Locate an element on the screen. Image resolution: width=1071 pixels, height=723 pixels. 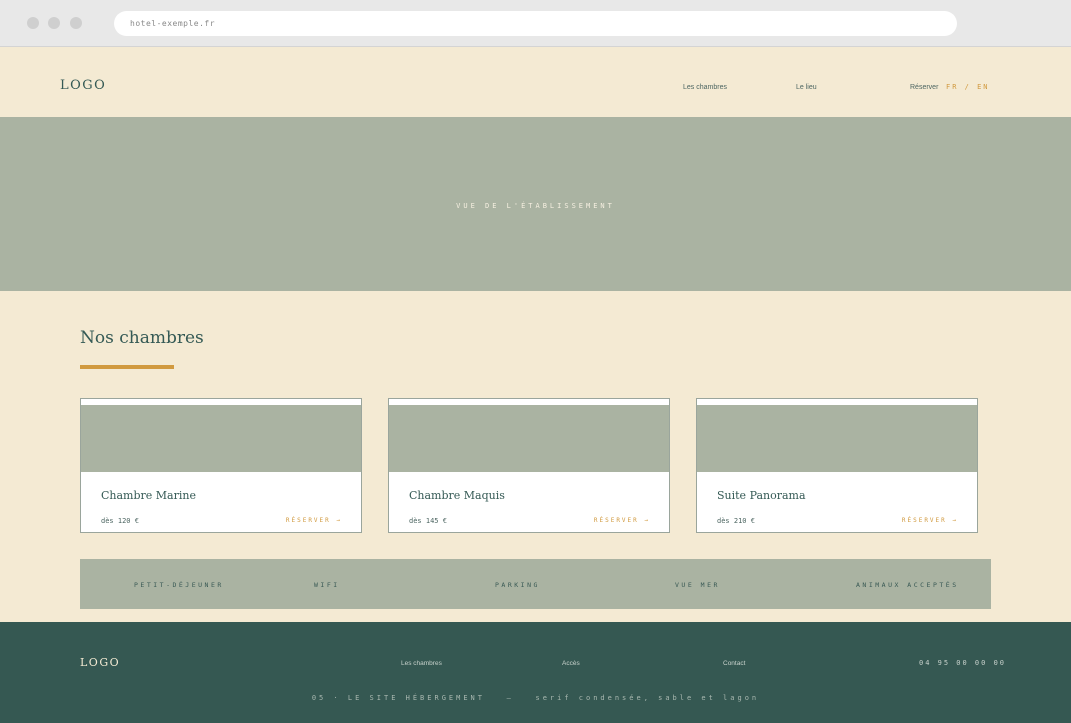
language-switcher: FR / EN is located at coordinates (968, 87).